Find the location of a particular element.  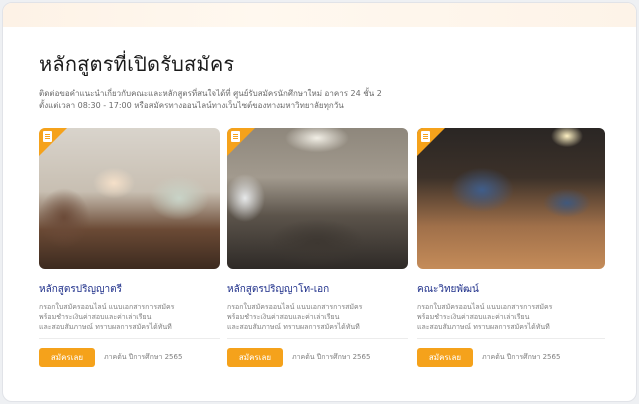

page-title: หลักสูตรที่เปิดรับสมัคร is located at coordinates (137, 64).